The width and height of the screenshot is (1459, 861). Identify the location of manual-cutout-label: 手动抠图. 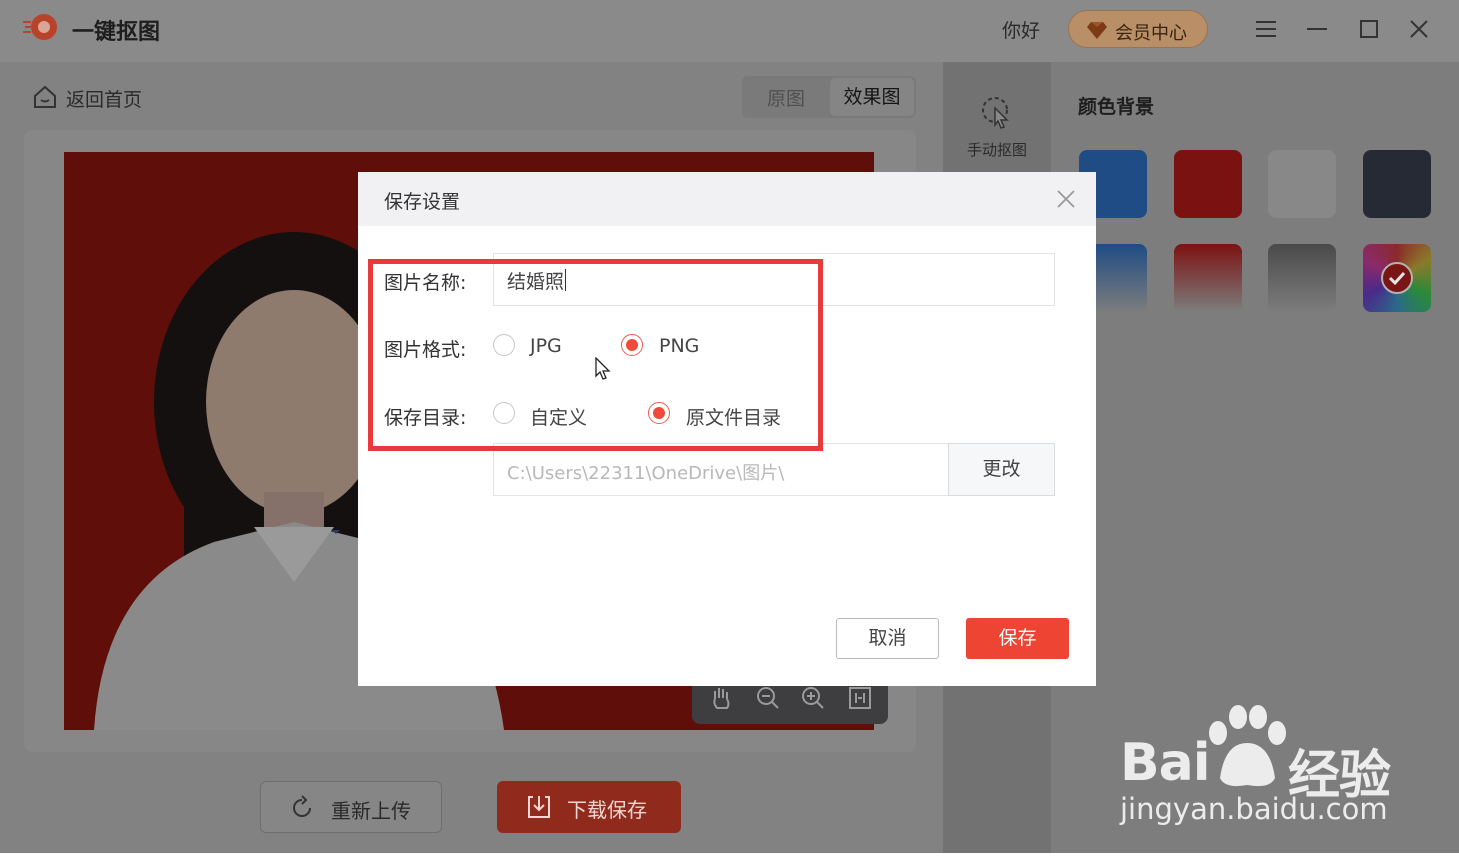
(997, 149).